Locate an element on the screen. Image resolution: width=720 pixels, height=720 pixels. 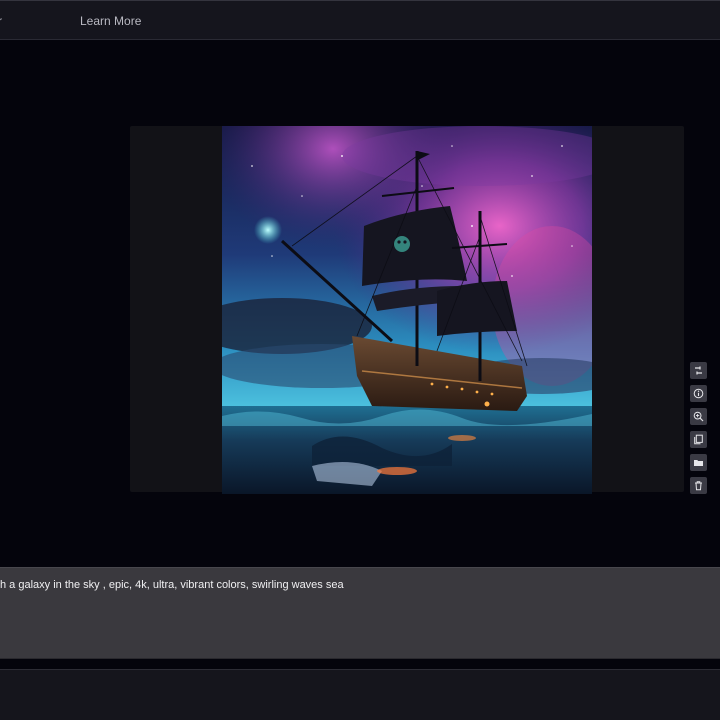
trash-icon is located at coordinates (698, 486).